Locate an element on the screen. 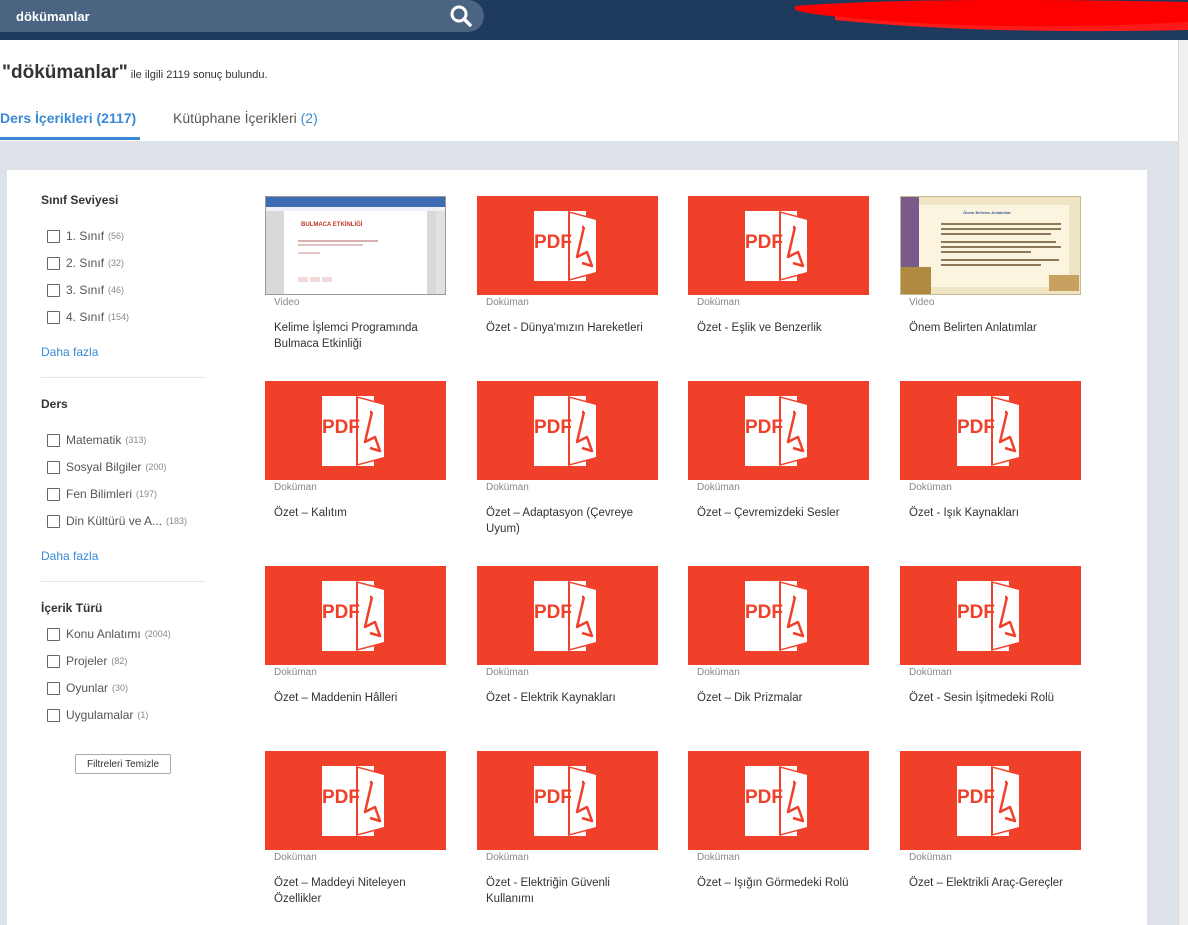 The height and width of the screenshot is (925, 1188). tab-ders-icerikleri: Ders İçerikleri (2117) is located at coordinates (68, 118).